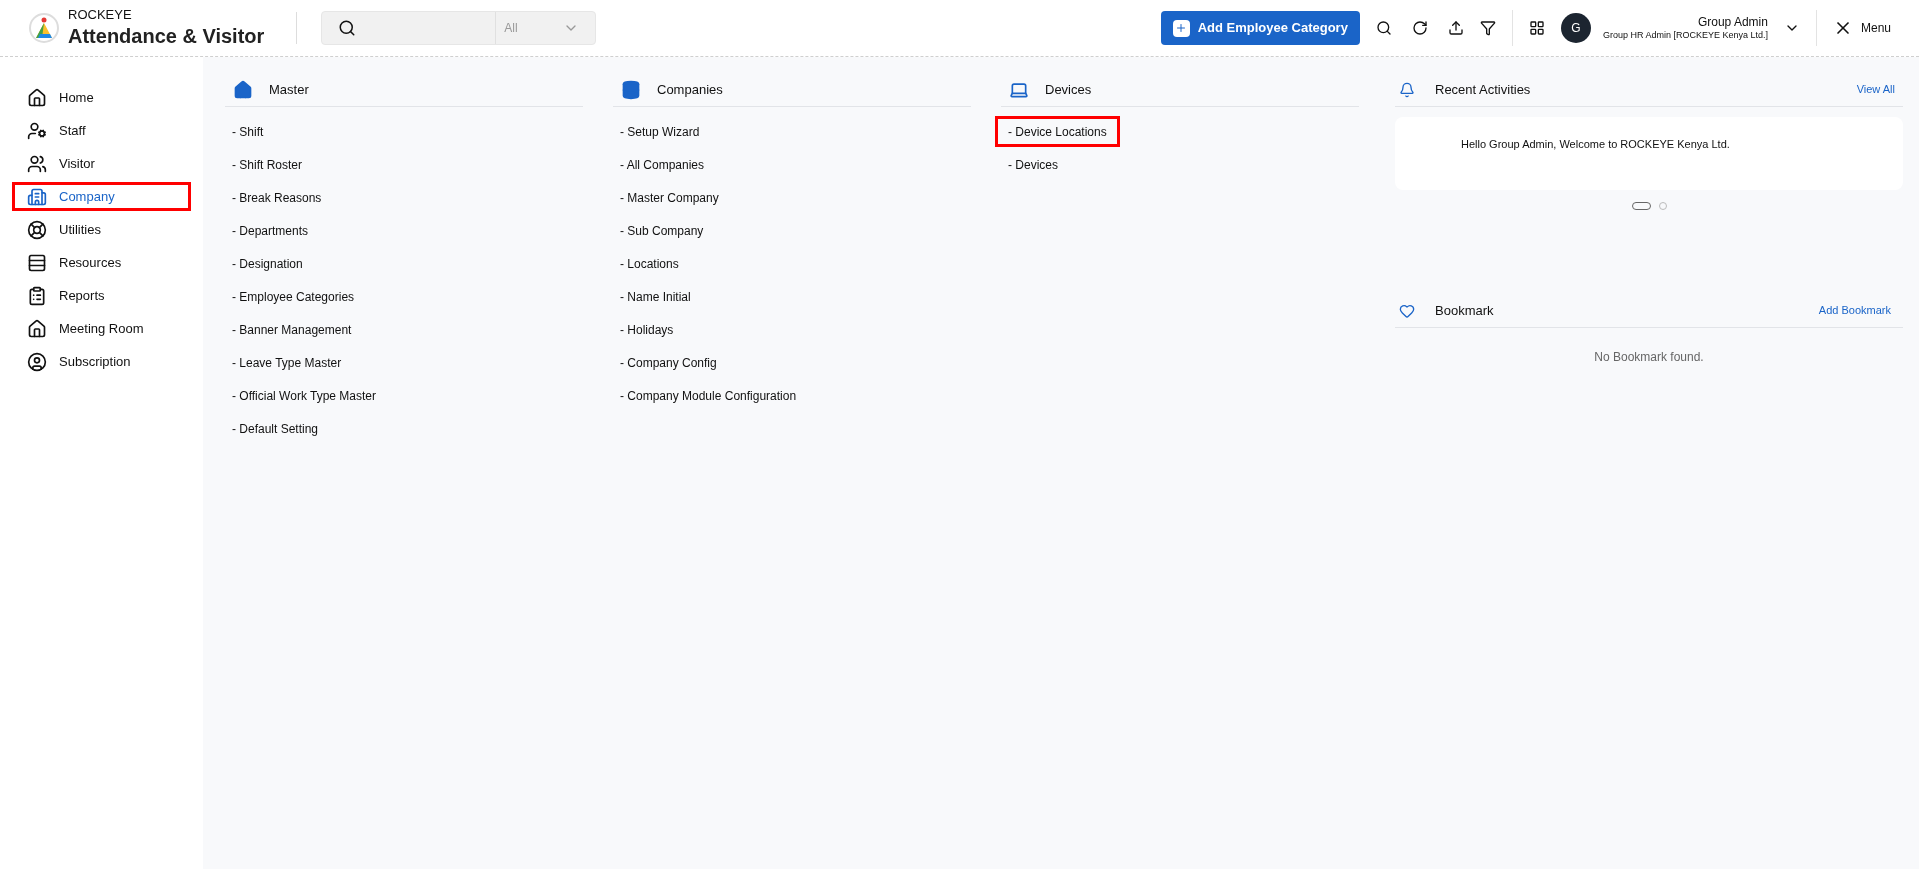 The image size is (1919, 869). I want to click on menu-link: - Company Module Configuration, so click(708, 395).